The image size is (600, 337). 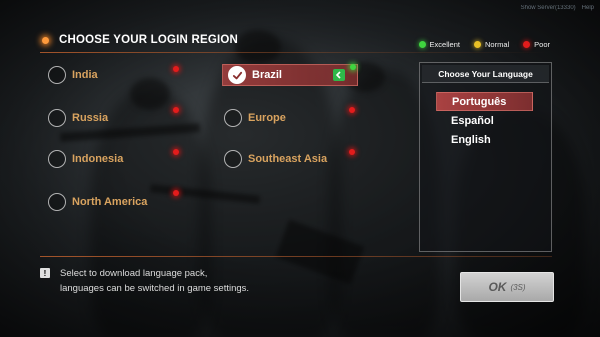 I want to click on server-label: Show Server(13330), so click(x=548, y=8).